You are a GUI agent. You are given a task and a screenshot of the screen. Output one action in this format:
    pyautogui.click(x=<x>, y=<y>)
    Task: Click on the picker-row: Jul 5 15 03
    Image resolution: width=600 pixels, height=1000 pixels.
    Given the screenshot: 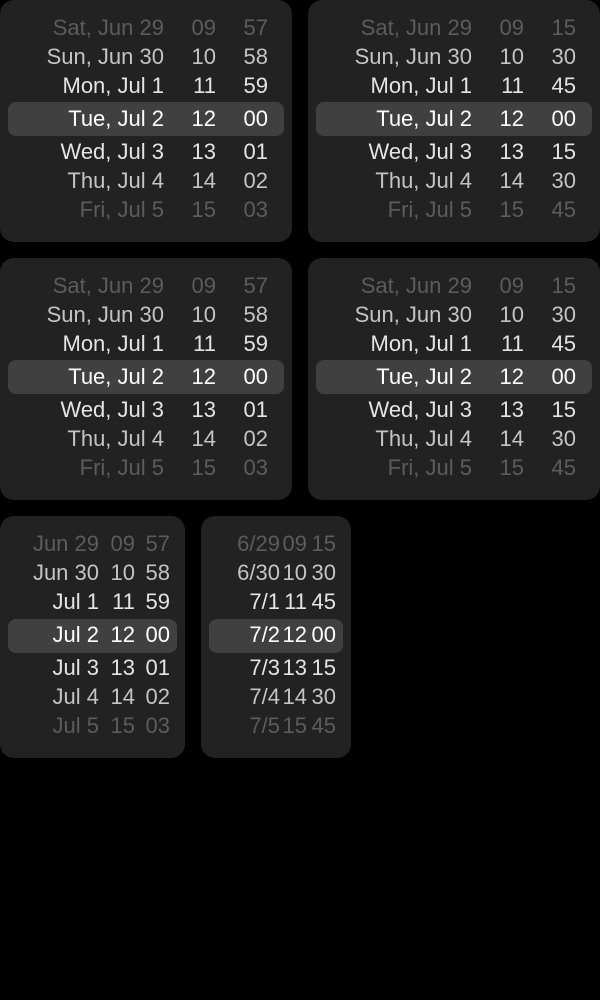 What is the action you would take?
    pyautogui.click(x=92, y=726)
    